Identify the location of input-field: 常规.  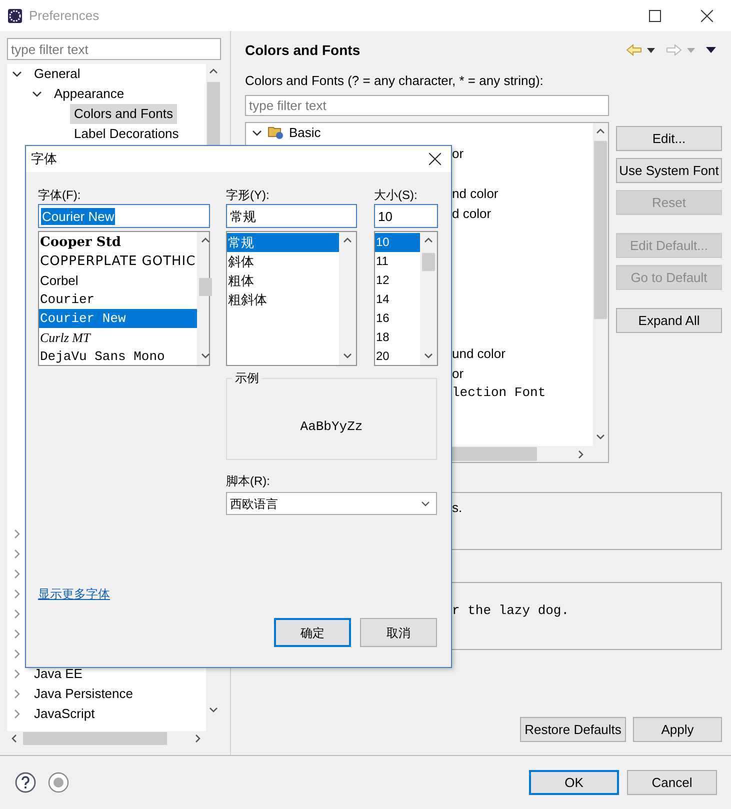
(291, 216).